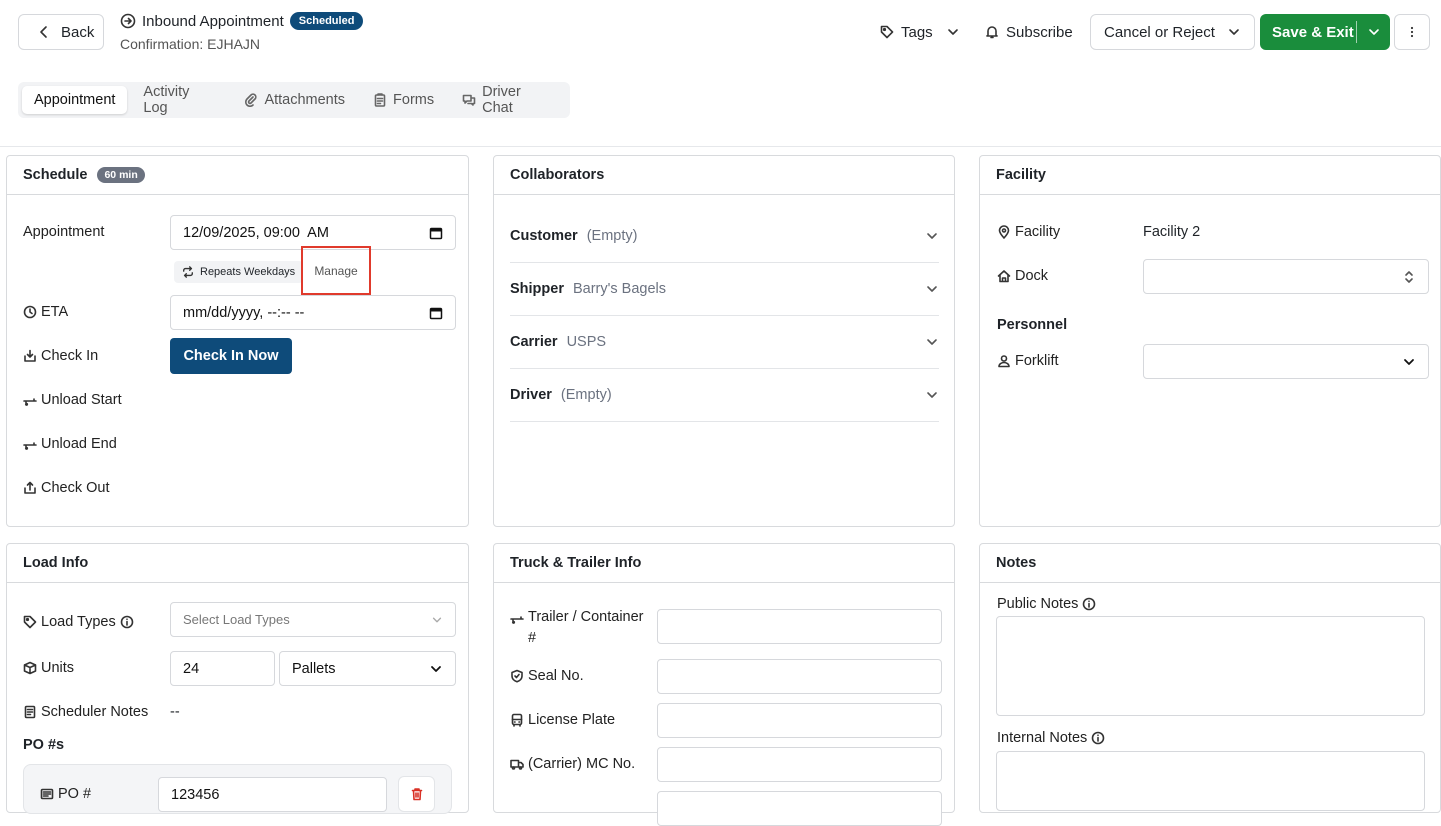  What do you see at coordinates (75, 488) in the screenshot?
I see `label-text: Check Out` at bounding box center [75, 488].